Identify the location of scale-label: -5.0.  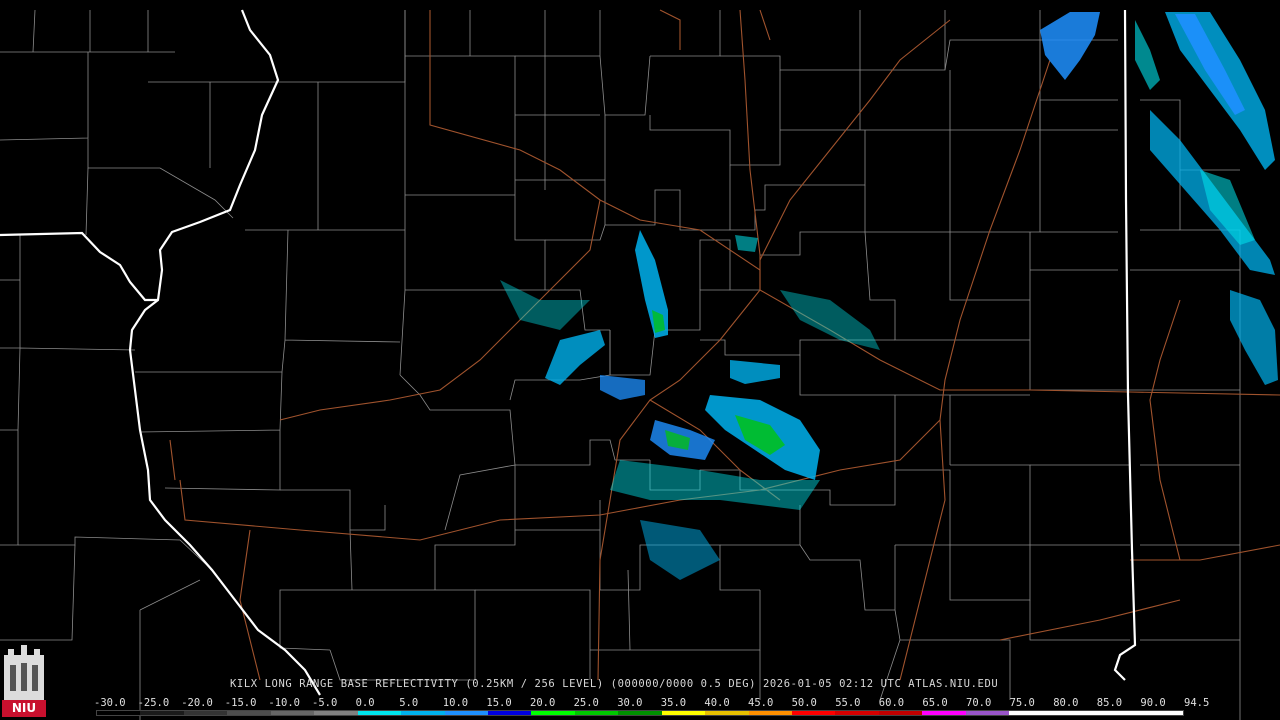
(325, 703).